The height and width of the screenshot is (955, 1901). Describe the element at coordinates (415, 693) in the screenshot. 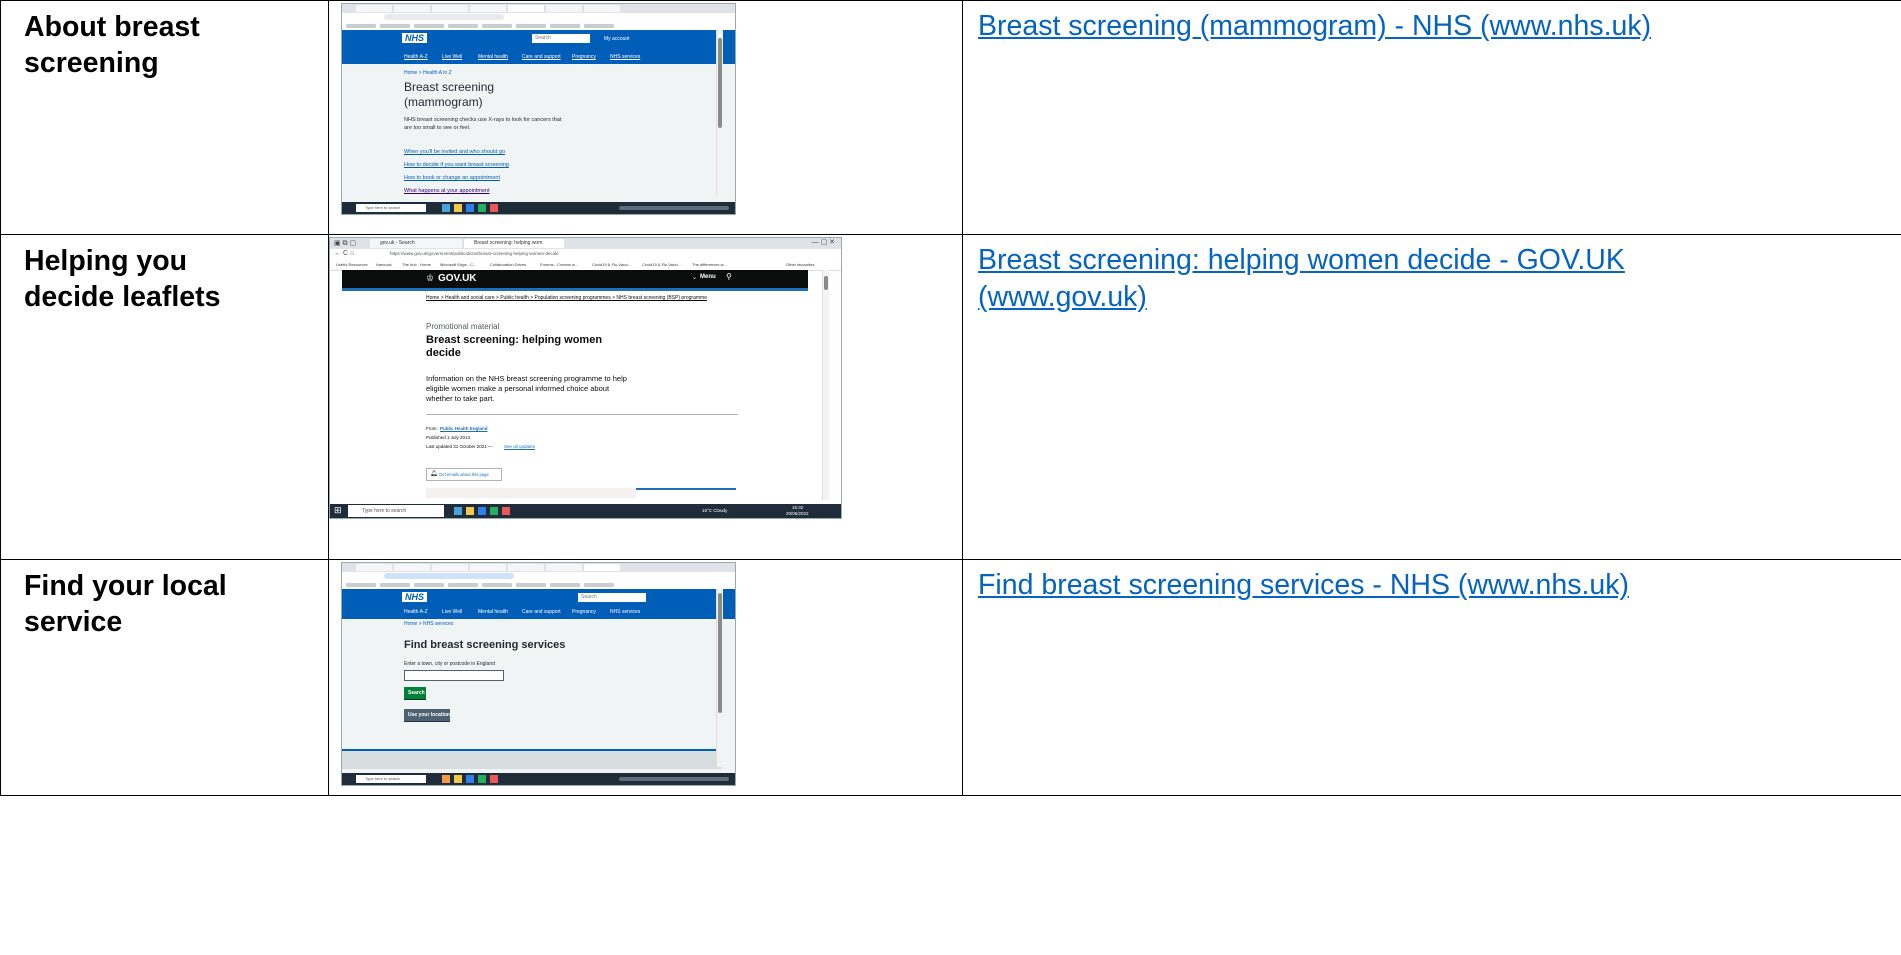

I see `search-button: Search` at that location.